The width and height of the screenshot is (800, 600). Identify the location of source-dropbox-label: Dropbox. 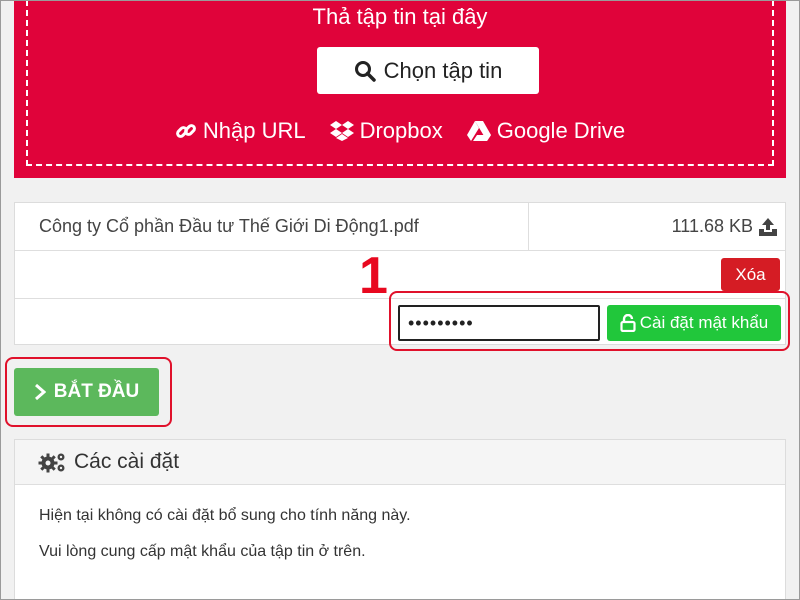
(401, 130).